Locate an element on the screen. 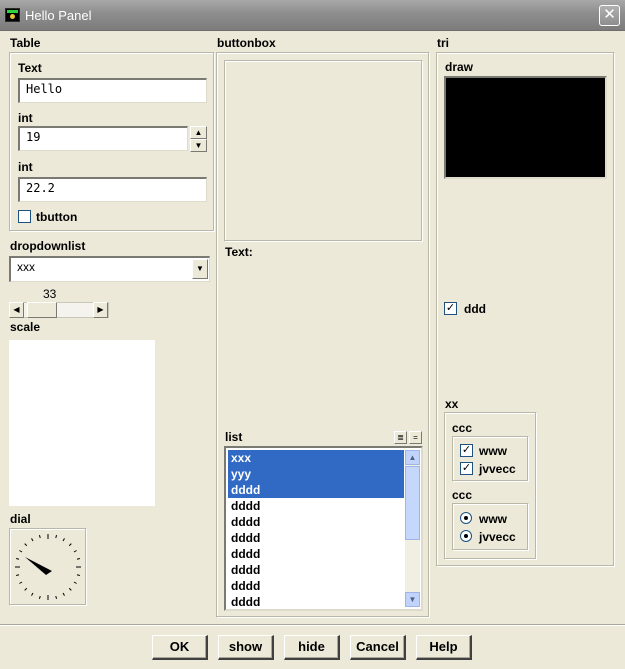  www-checkbox: ✓ is located at coordinates (466, 450).